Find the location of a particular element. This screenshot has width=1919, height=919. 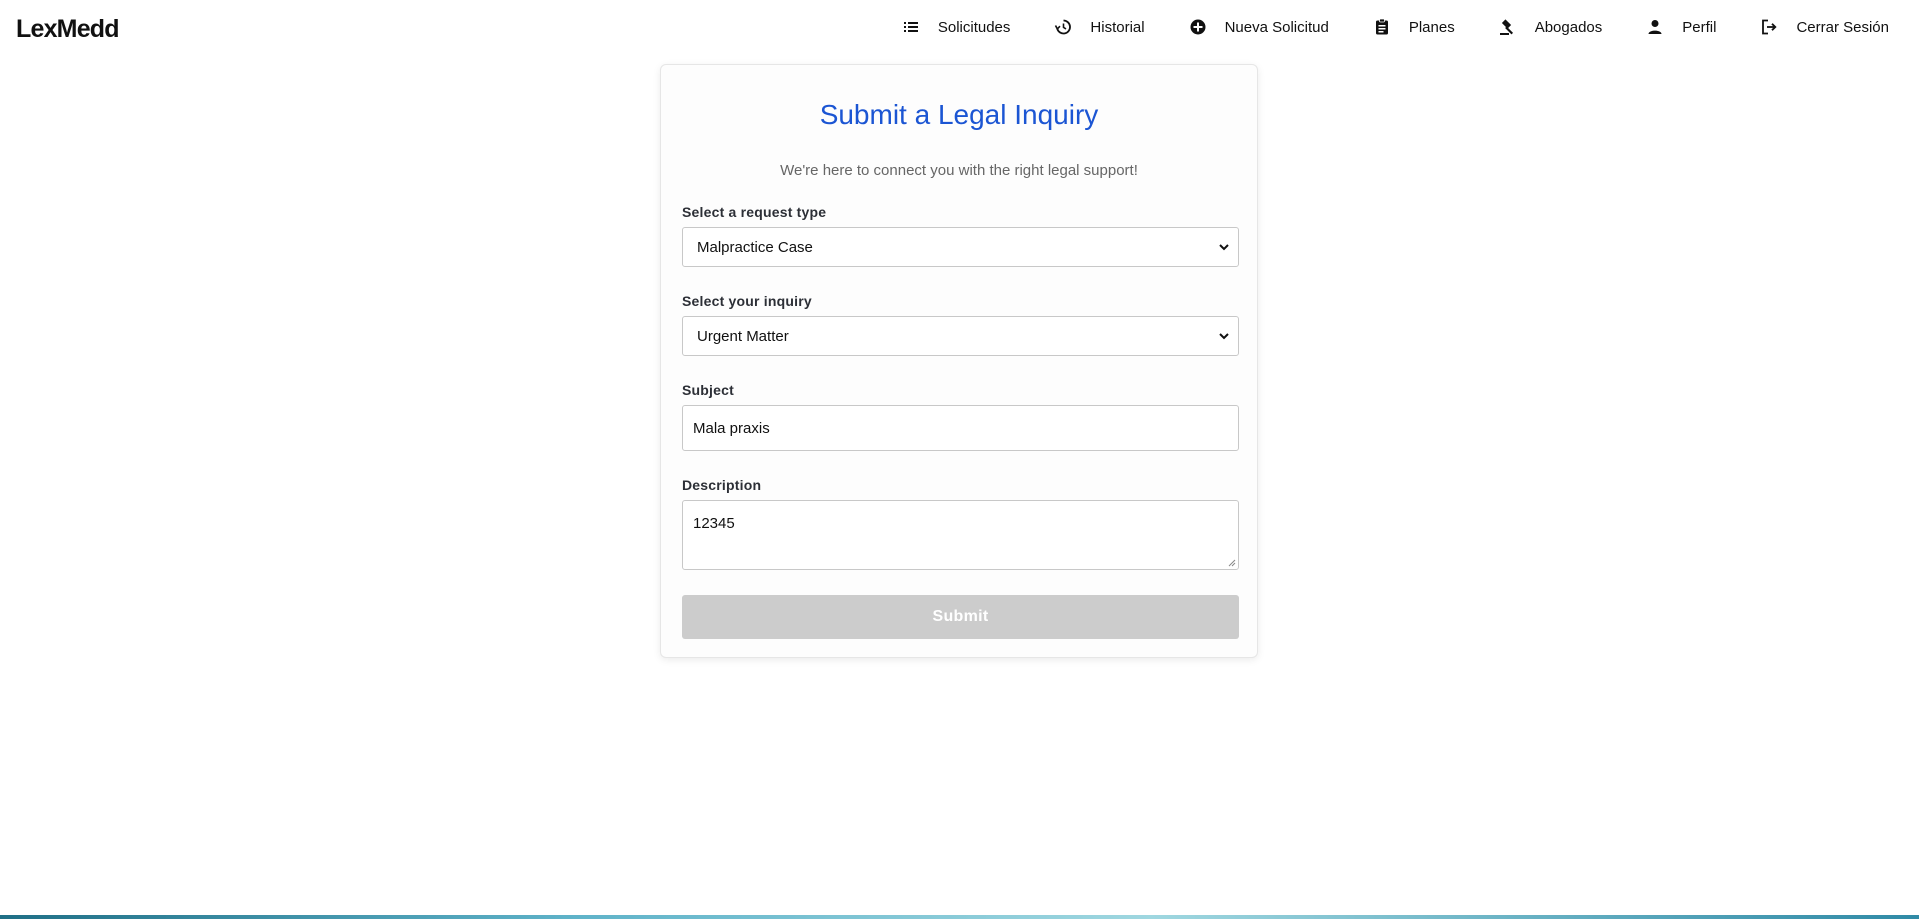

resize-handle-icon is located at coordinates (1231, 562).